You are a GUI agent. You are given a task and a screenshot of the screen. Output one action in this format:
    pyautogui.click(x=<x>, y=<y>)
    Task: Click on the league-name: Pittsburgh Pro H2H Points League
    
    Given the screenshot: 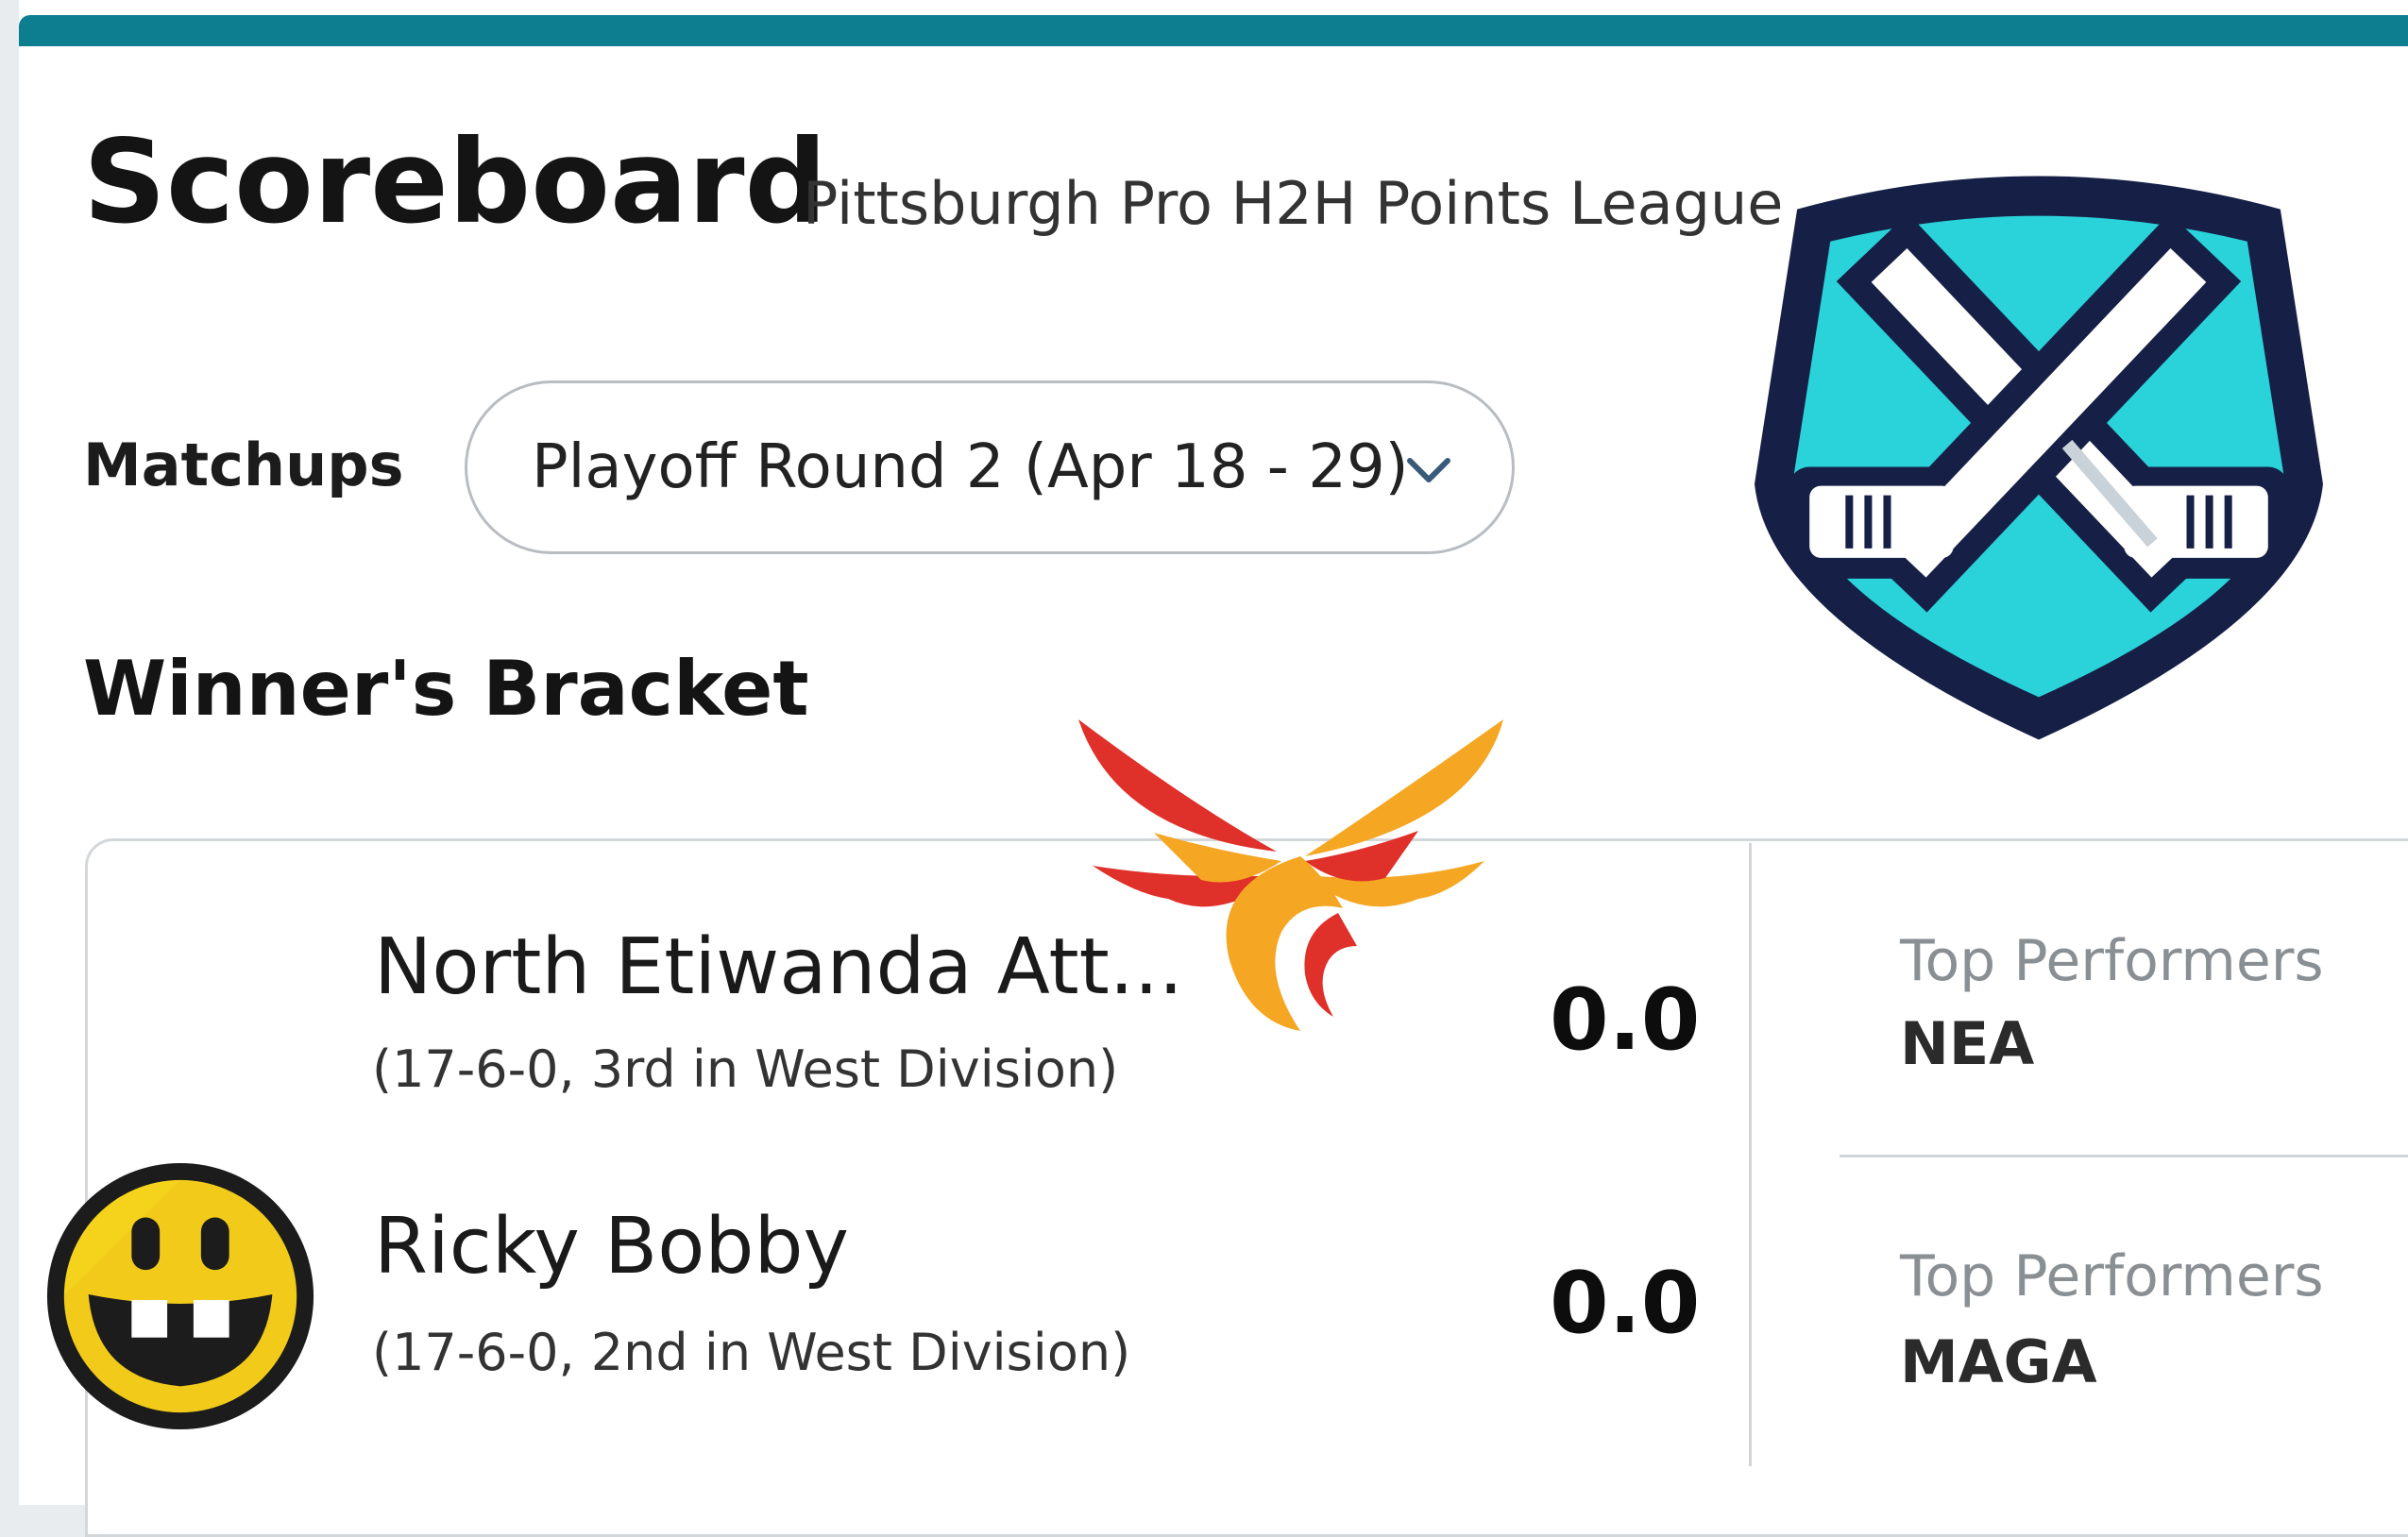 What is the action you would take?
    pyautogui.click(x=1293, y=204)
    